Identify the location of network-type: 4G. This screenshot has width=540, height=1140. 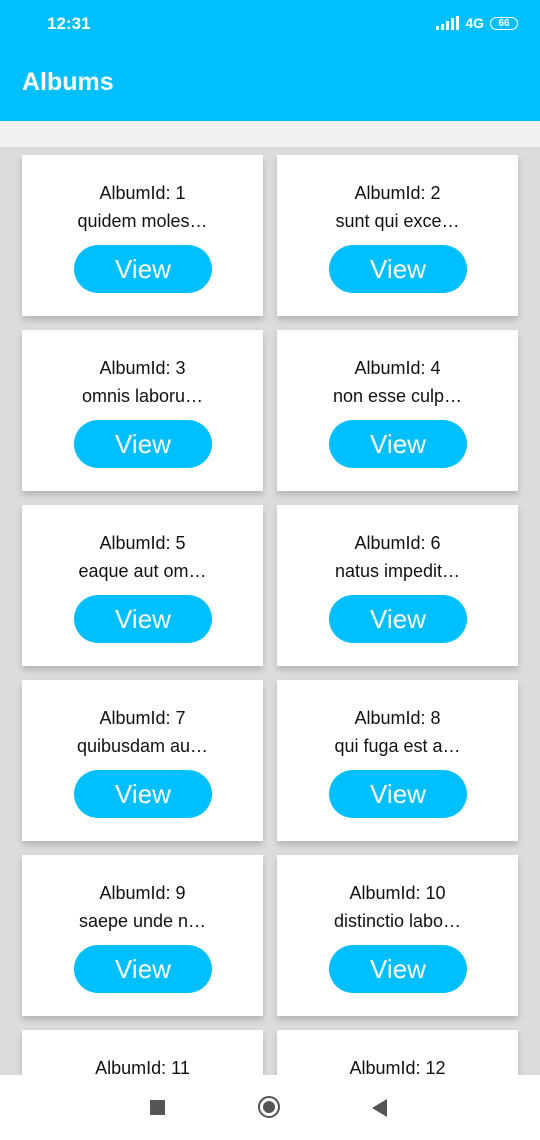
(474, 23).